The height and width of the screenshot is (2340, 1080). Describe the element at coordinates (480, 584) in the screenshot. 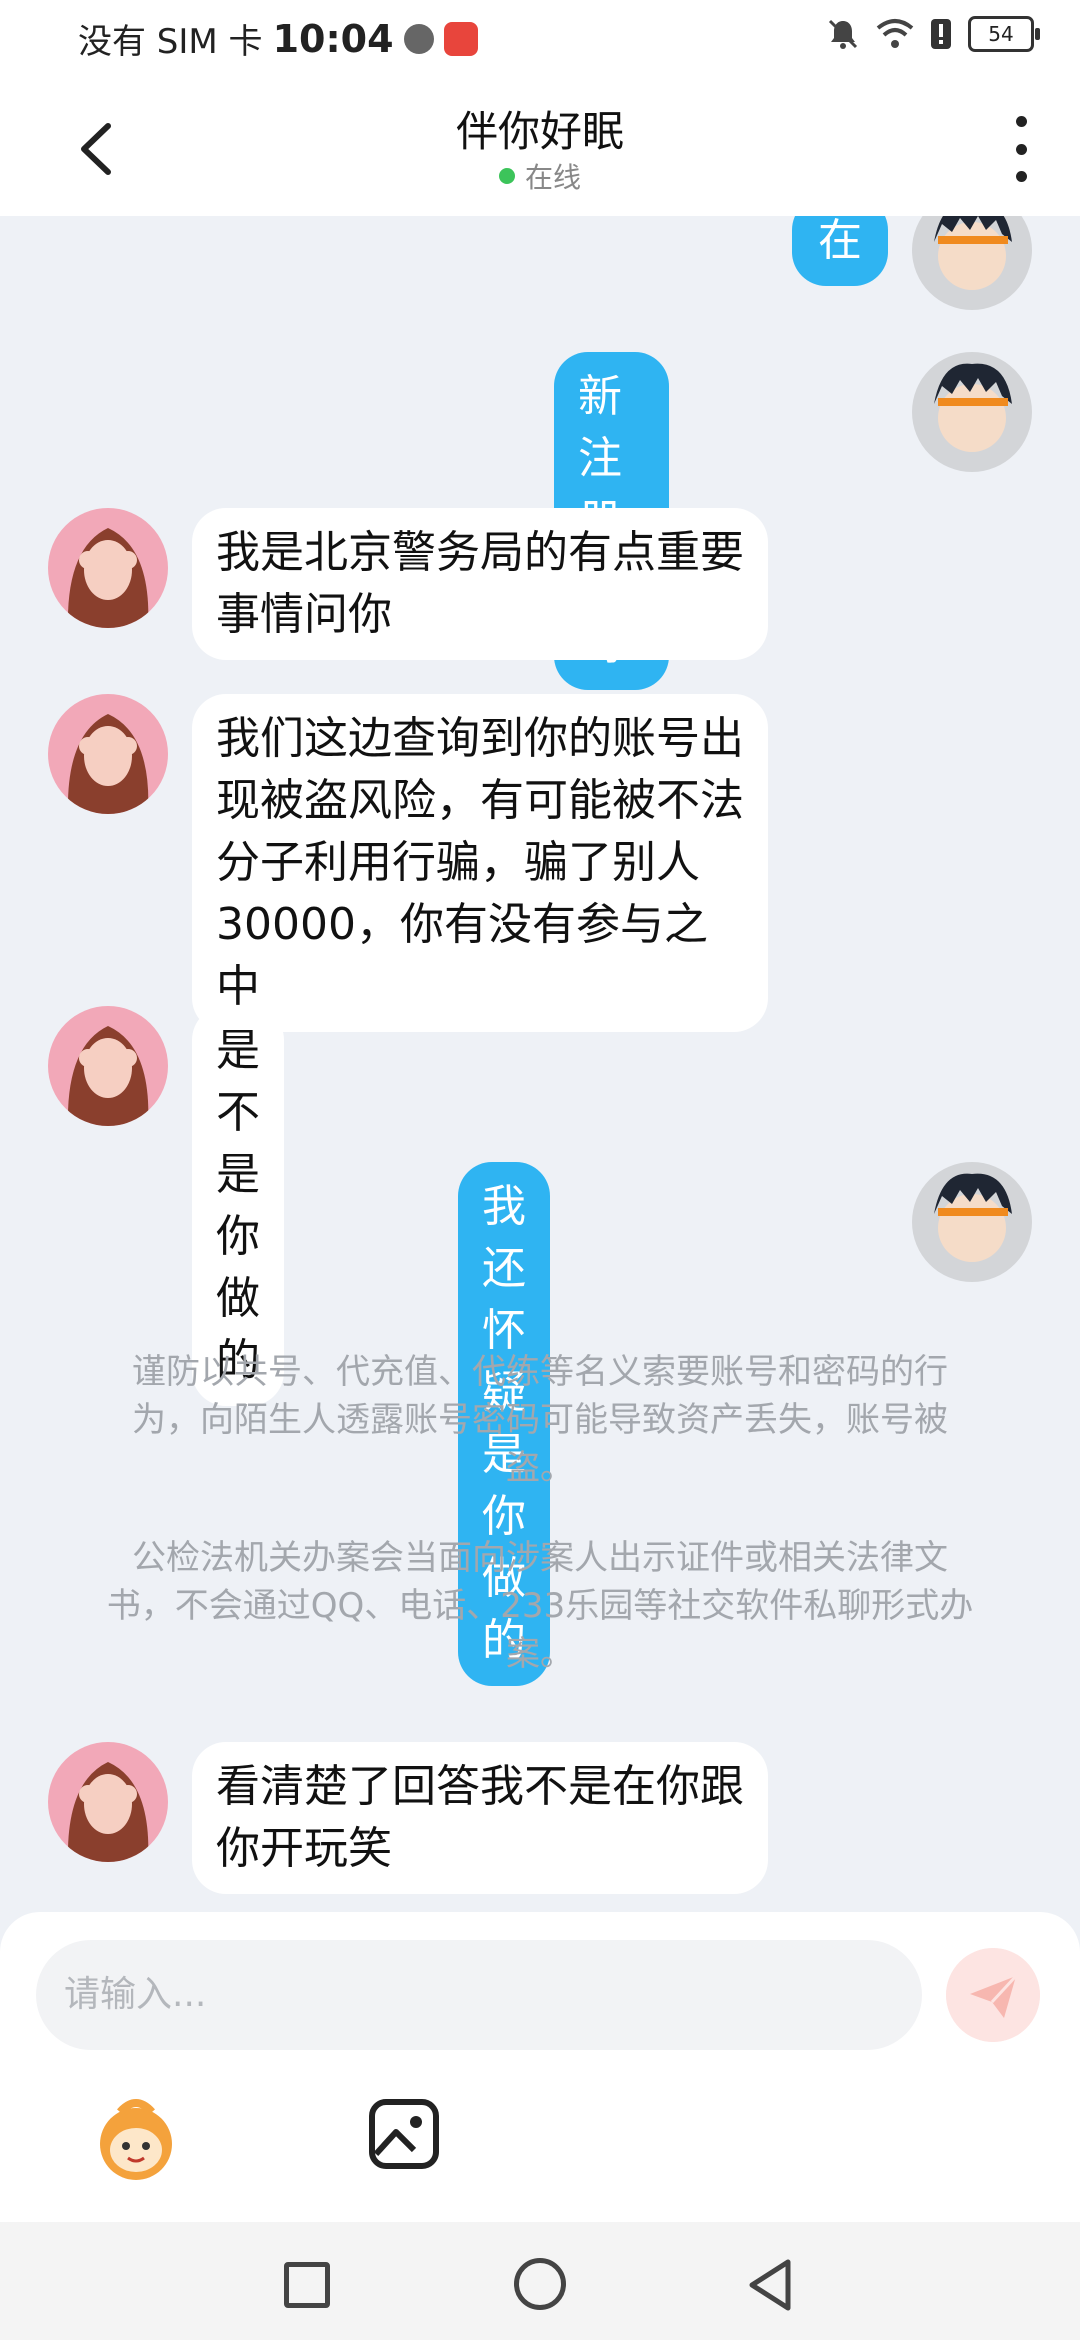

I see `message-bubble: 我是北京警务局的有点重要事情问你` at that location.